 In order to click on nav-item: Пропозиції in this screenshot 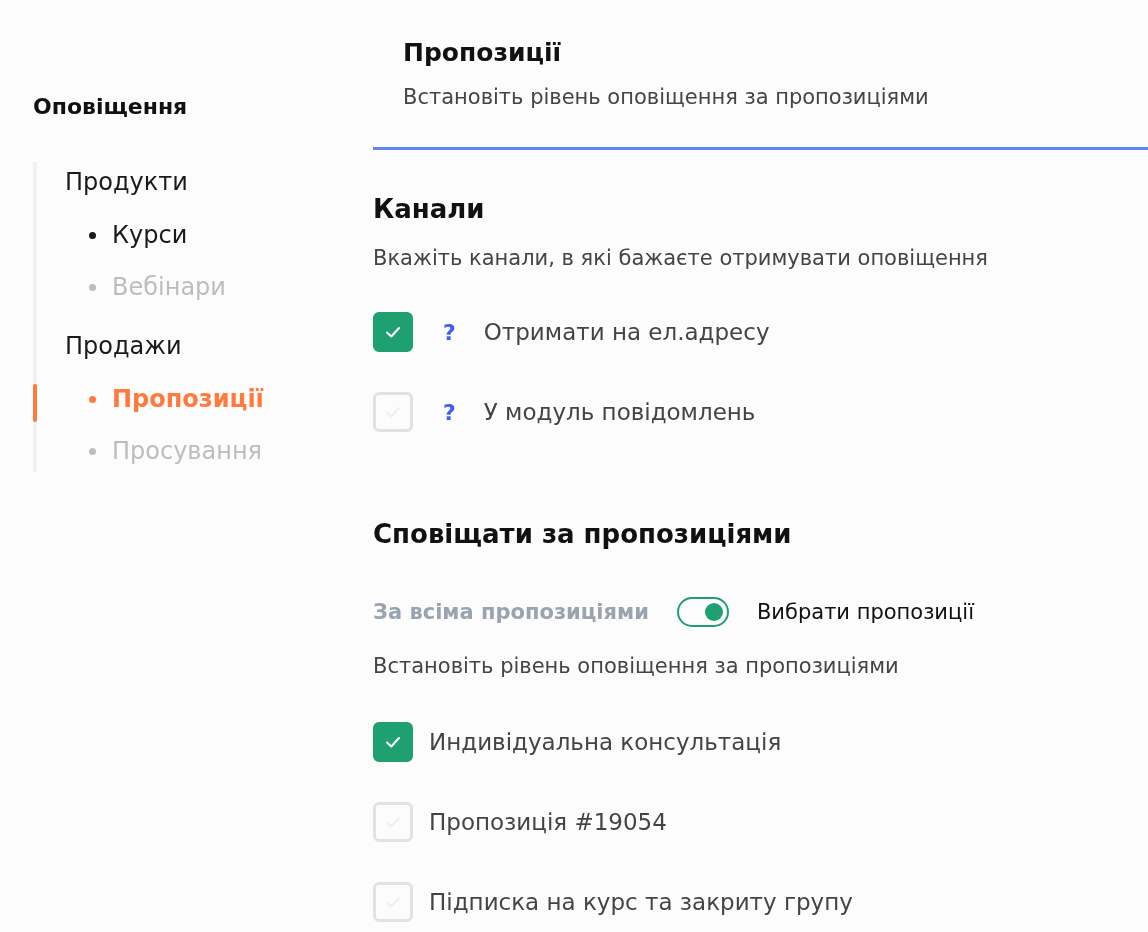, I will do `click(176, 399)`.